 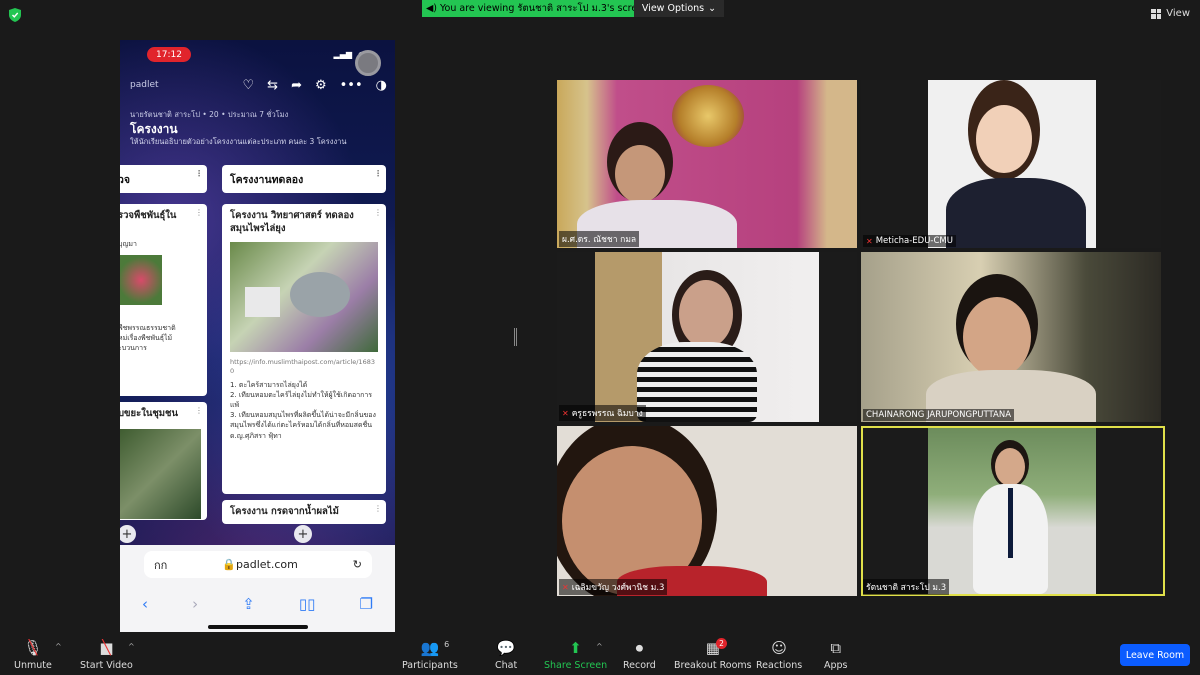 I want to click on chat-button: 💬 Chat, so click(x=506, y=654).